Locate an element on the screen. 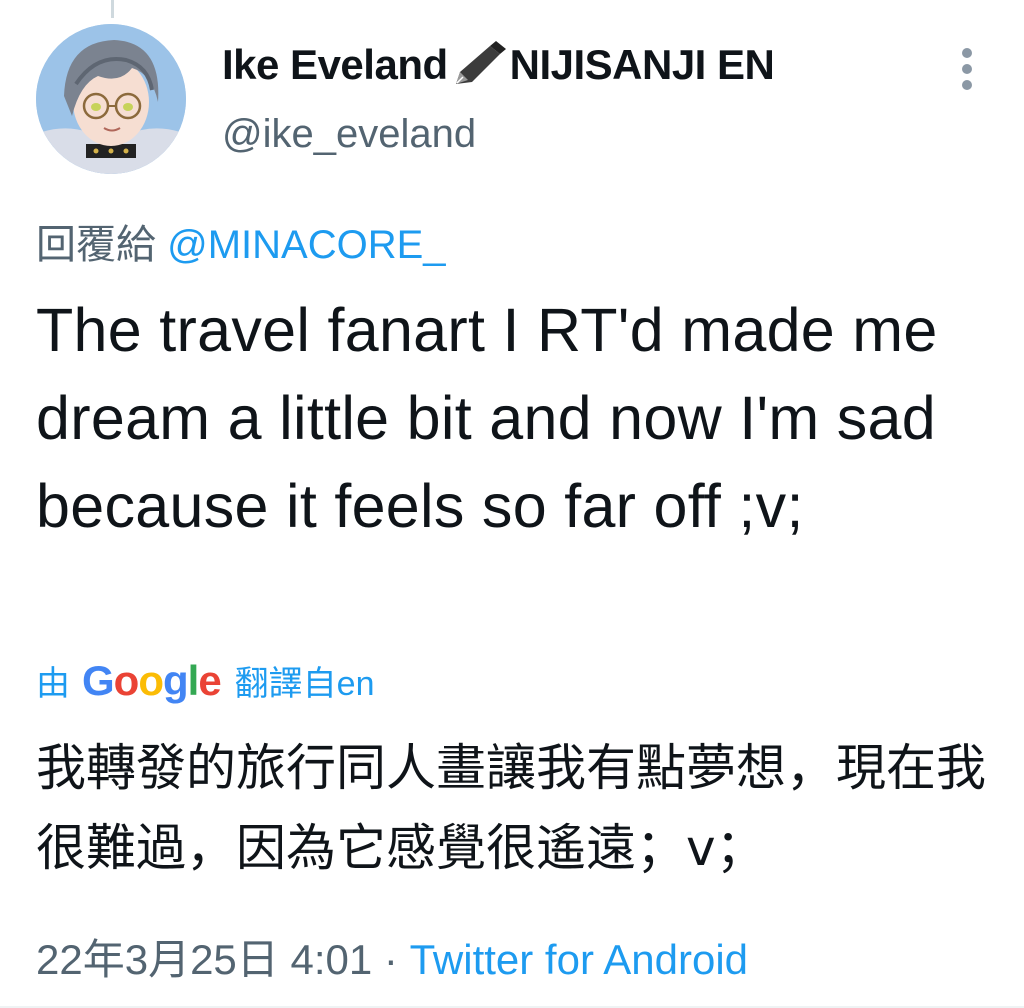 The width and height of the screenshot is (1024, 1008). reply-context: 回覆給 @MINACORE_ is located at coordinates (241, 241).